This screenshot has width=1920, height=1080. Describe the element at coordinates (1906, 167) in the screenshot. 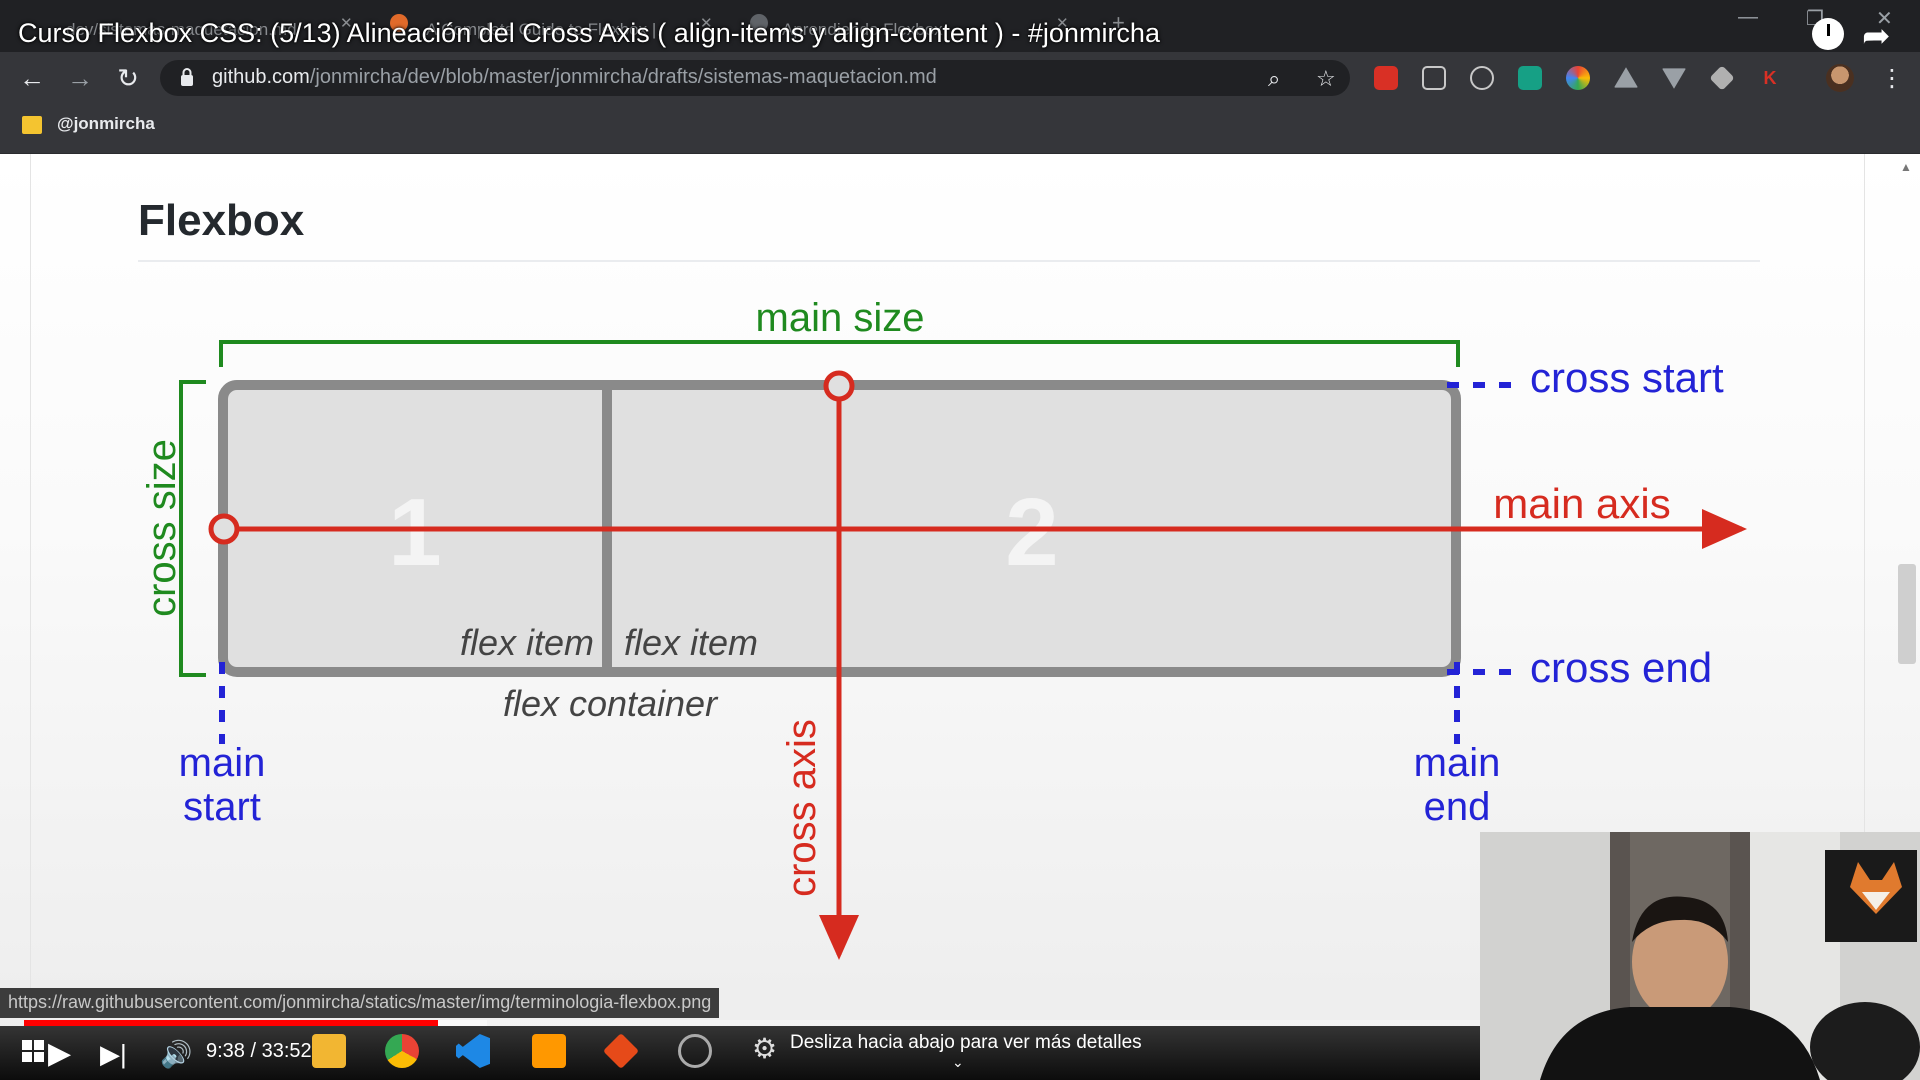

I see `scroll-up-icon: ▲` at that location.